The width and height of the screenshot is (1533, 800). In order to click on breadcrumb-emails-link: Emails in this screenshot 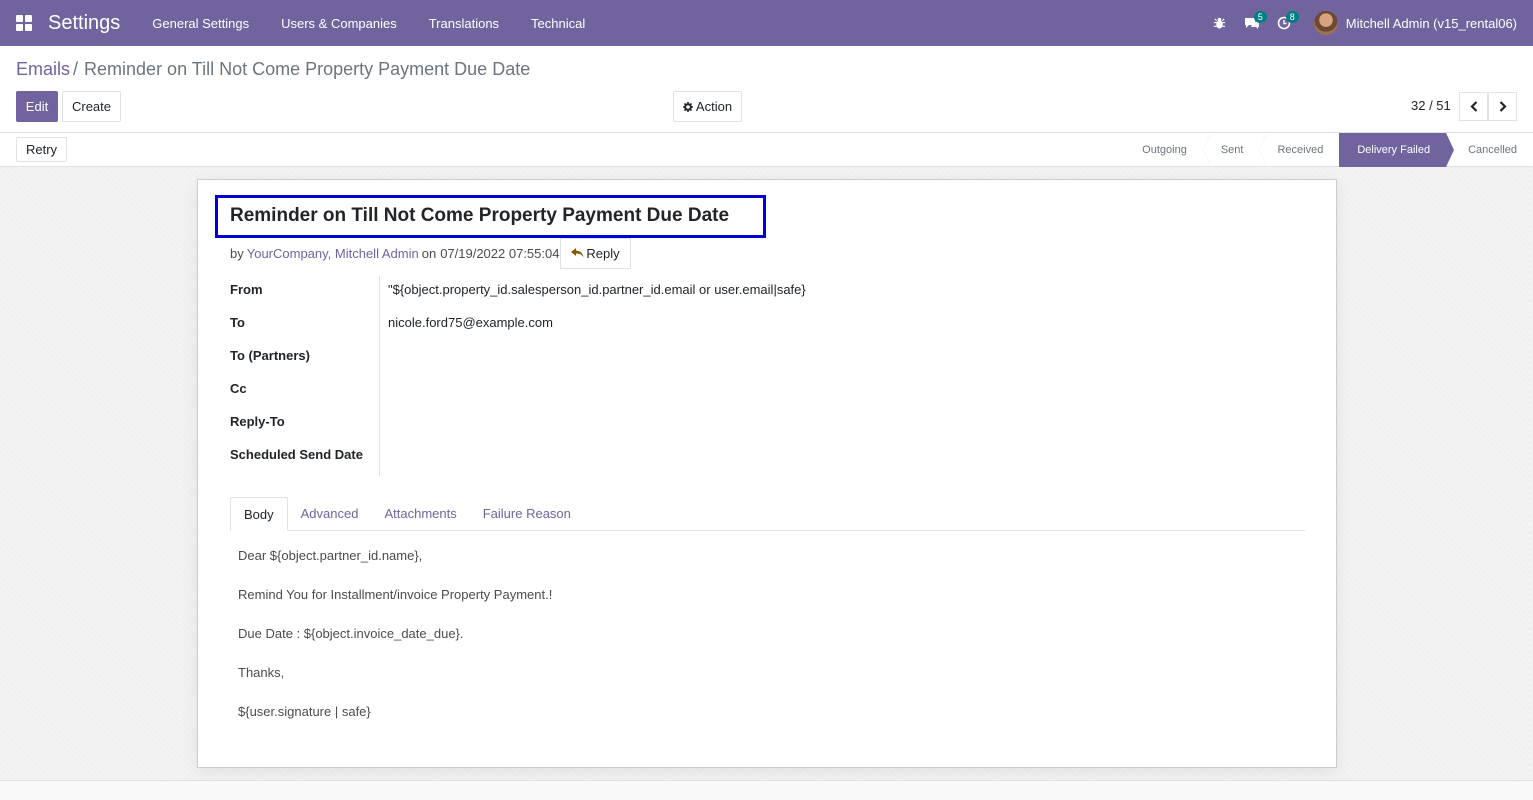, I will do `click(43, 69)`.